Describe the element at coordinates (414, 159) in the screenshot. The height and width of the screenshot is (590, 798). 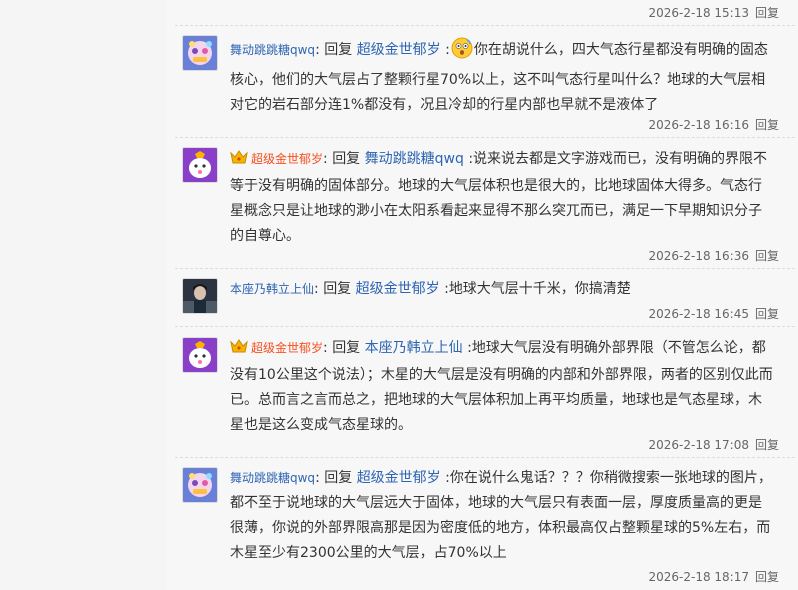
I see `reply-target-link: 舞动跳跳糖qwq` at that location.